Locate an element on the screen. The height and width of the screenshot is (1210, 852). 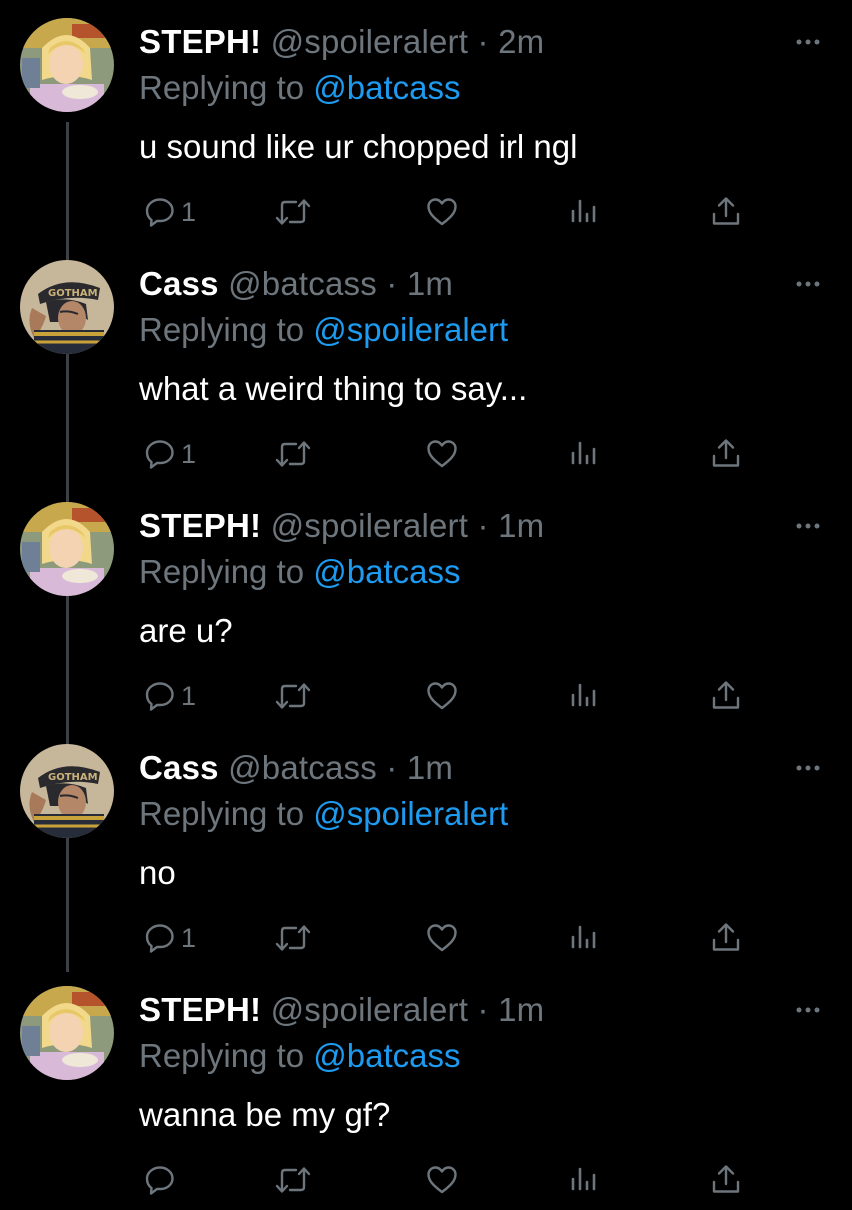
tweet-timestamp: 2m is located at coordinates (521, 41).